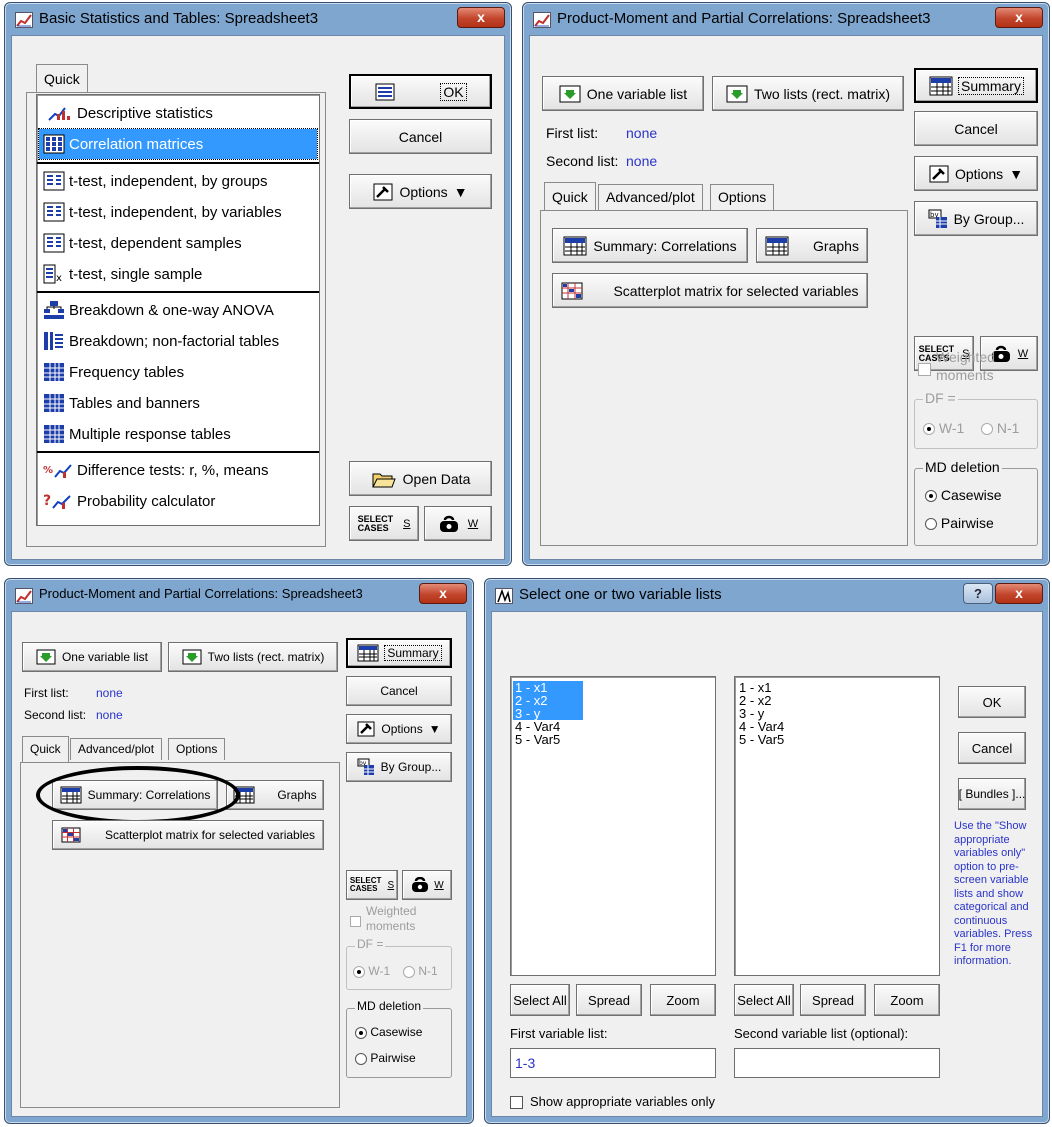 This screenshot has height=1127, width=1052. What do you see at coordinates (837, 826) in the screenshot?
I see `second-variable-listbox: 1 - x1 2 - x2 3 - y 4 - Var4 5 - Var5` at bounding box center [837, 826].